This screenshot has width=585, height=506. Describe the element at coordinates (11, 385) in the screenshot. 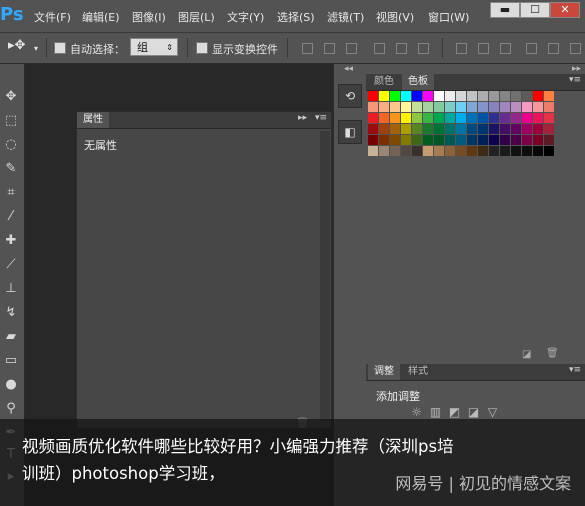

I see `blur-tool-icon: ●` at that location.